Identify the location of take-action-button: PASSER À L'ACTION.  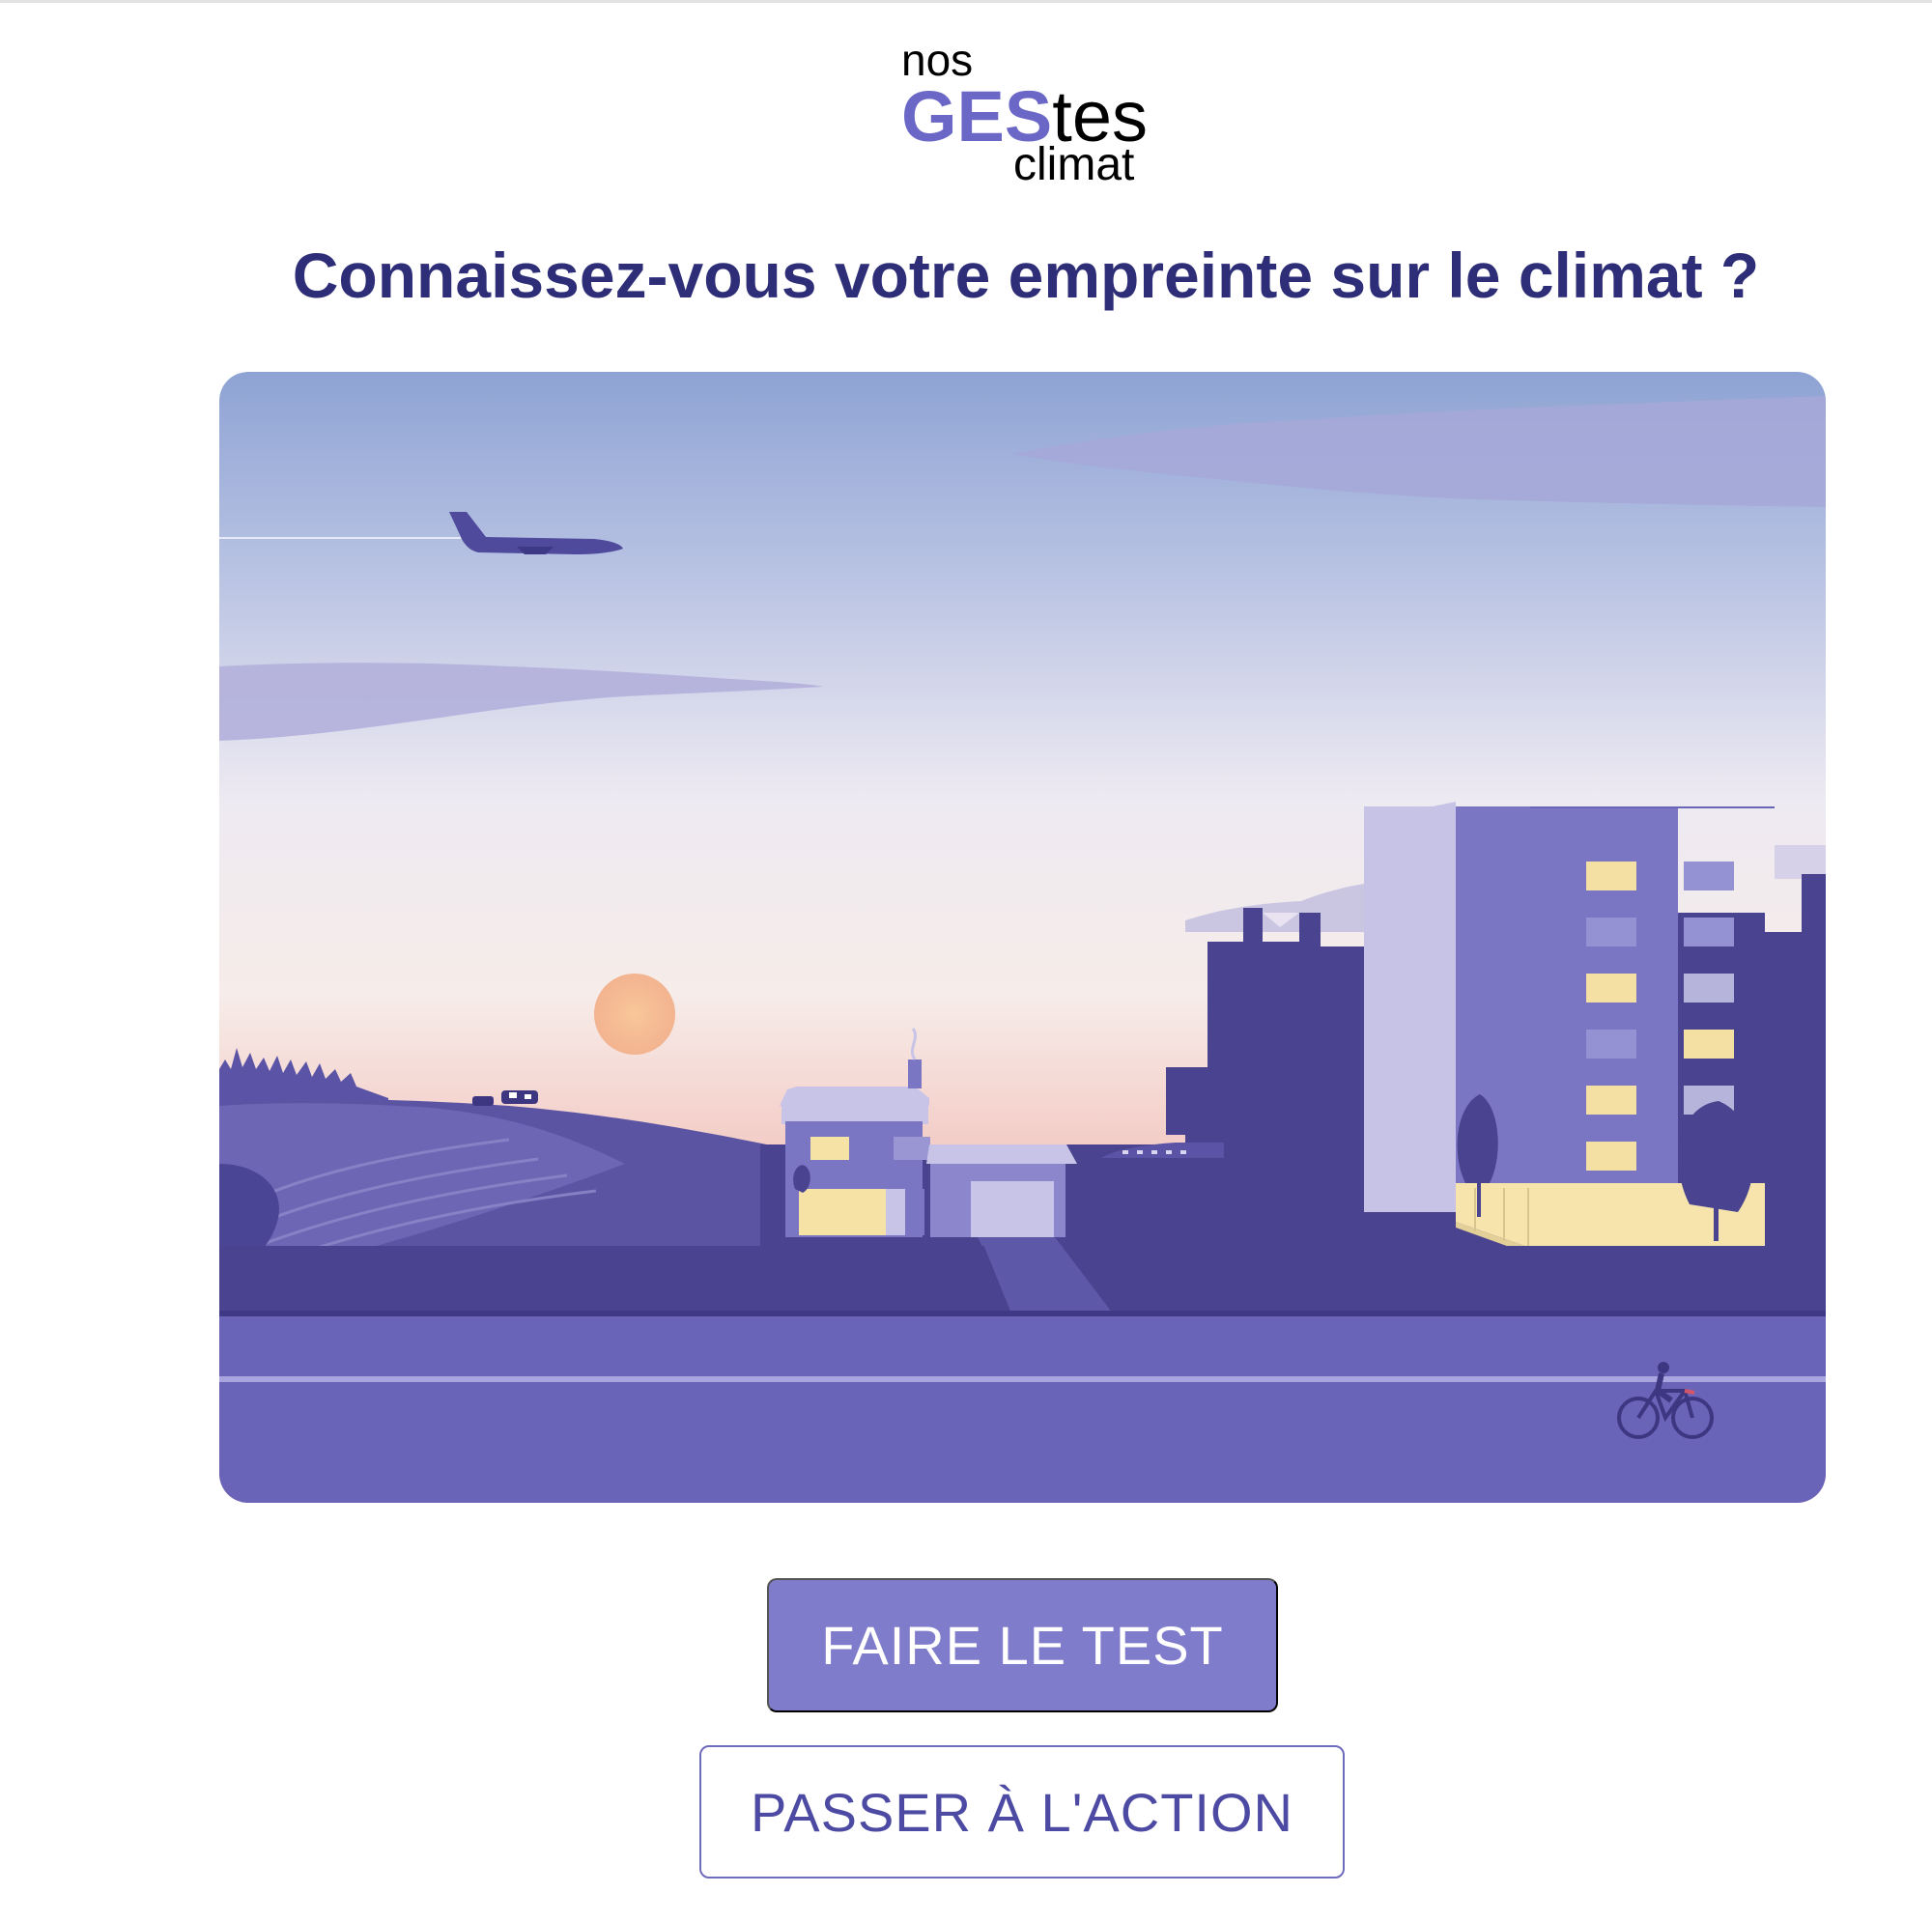
(1022, 1812).